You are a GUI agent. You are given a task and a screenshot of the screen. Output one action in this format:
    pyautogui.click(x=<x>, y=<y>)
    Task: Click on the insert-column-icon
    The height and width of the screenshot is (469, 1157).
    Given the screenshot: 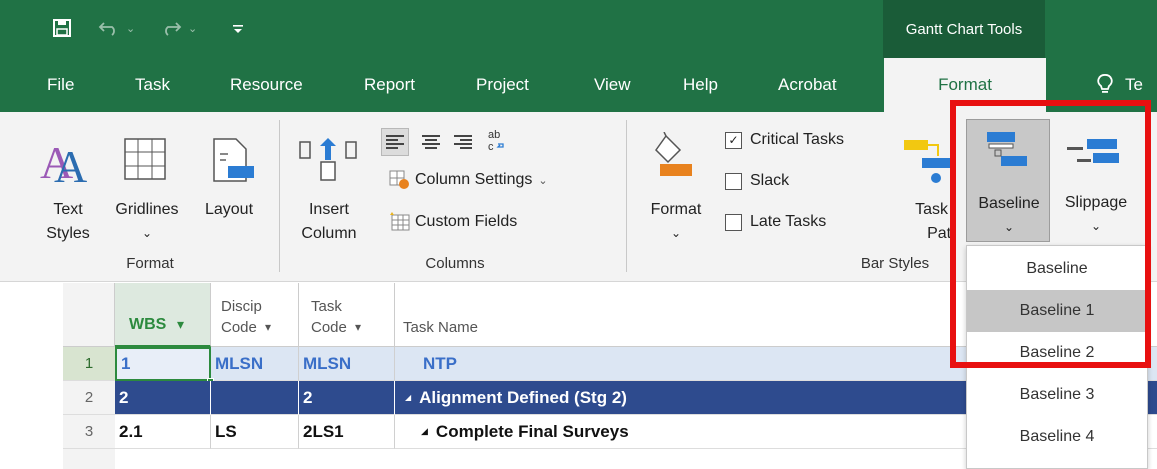 What is the action you would take?
    pyautogui.click(x=329, y=160)
    